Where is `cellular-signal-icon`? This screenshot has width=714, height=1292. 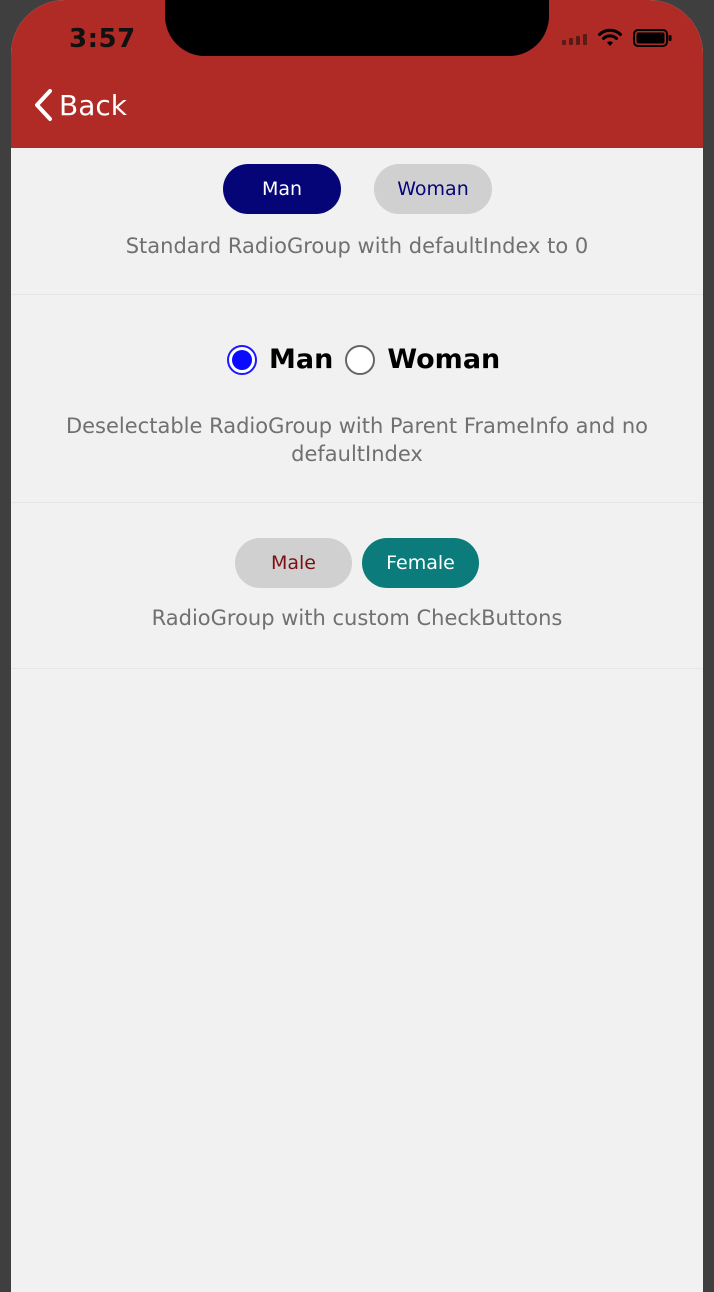 cellular-signal-icon is located at coordinates (574, 38).